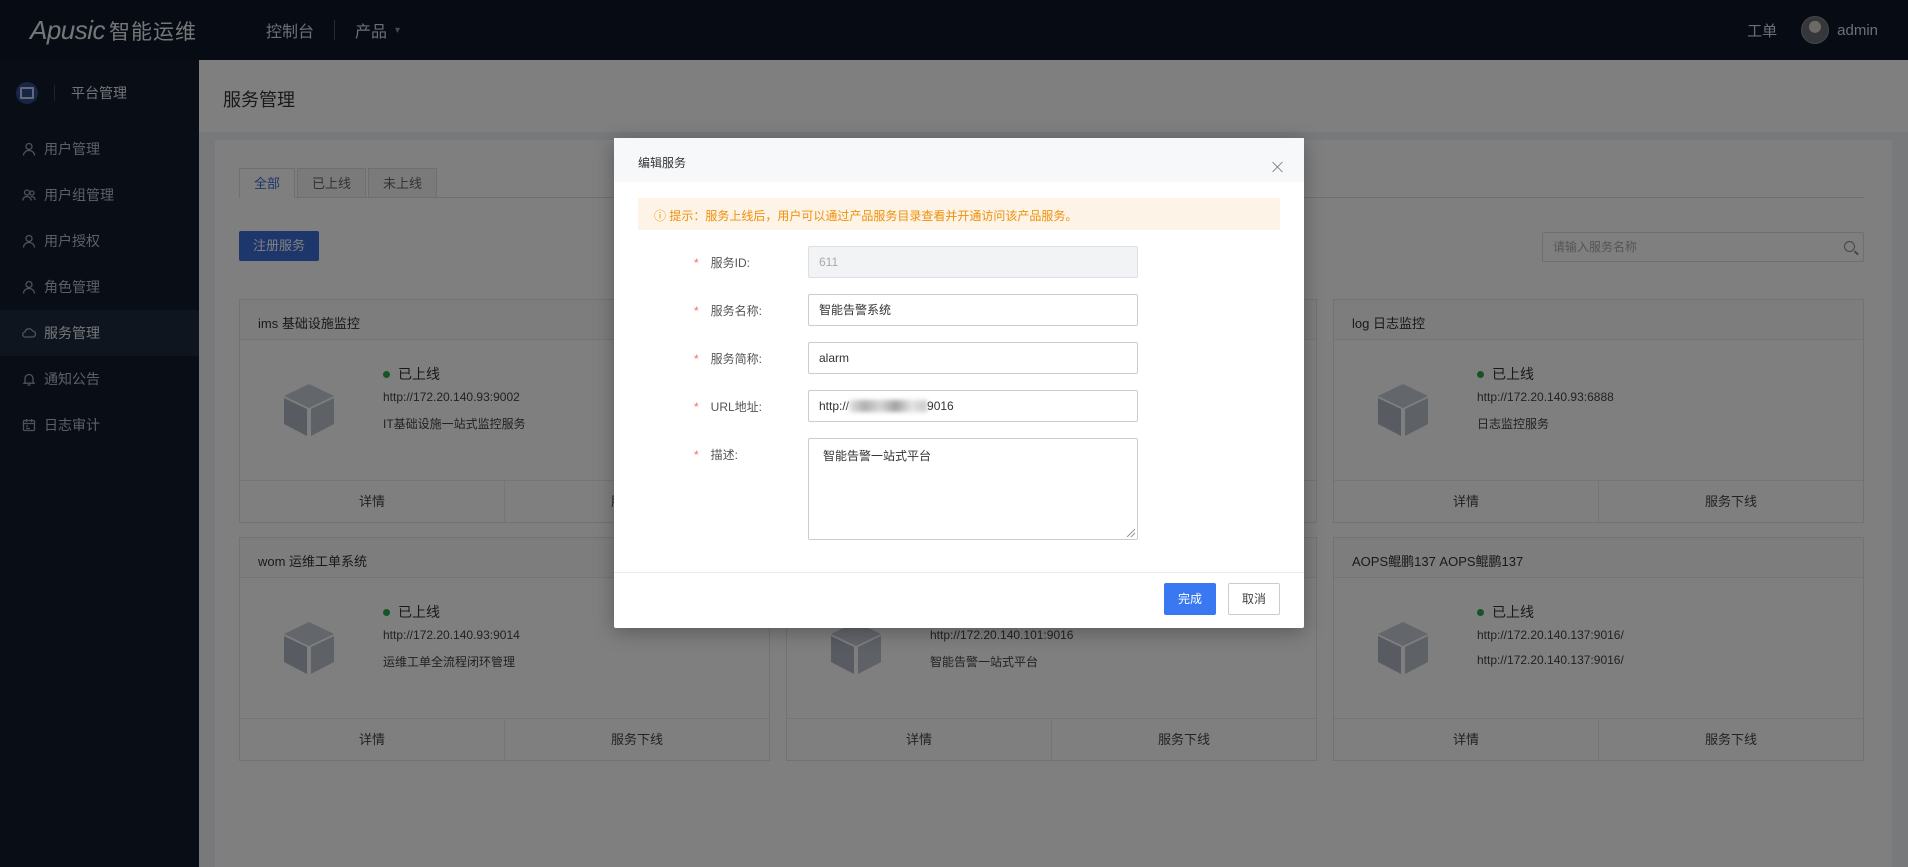 Image resolution: width=1908 pixels, height=867 pixels. I want to click on service-id-input: 611, so click(973, 262).